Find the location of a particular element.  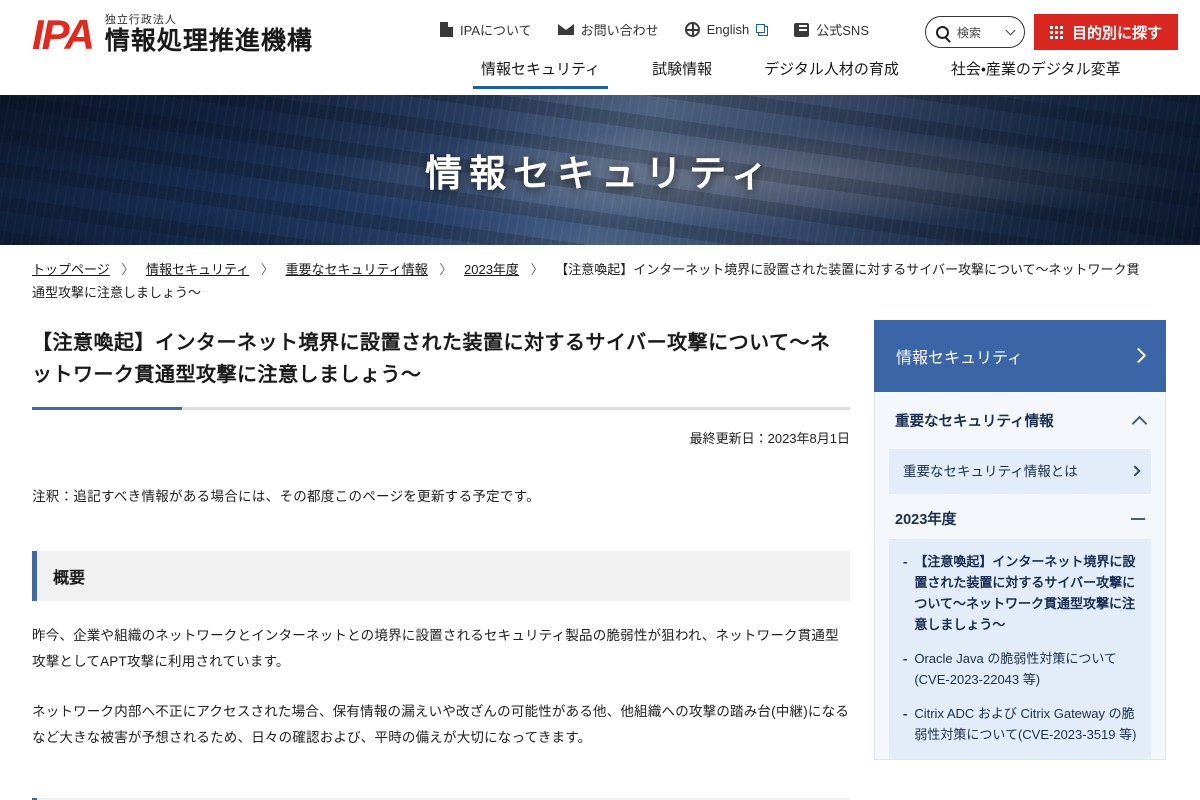

breadcrumb-item-year: 2023年度 is located at coordinates (491, 269).